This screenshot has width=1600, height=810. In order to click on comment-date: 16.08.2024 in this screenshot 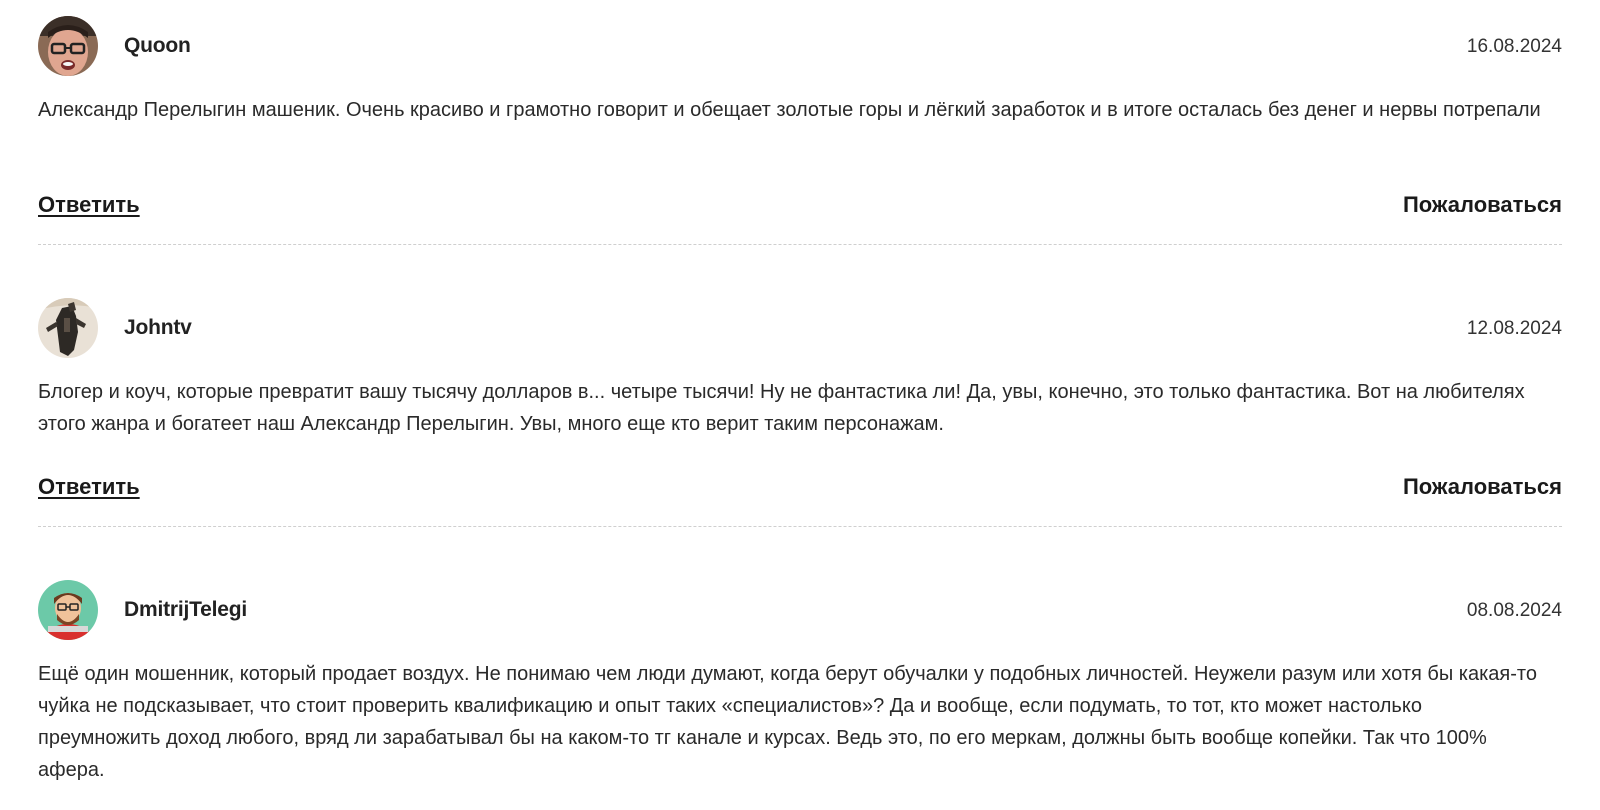, I will do `click(1514, 46)`.